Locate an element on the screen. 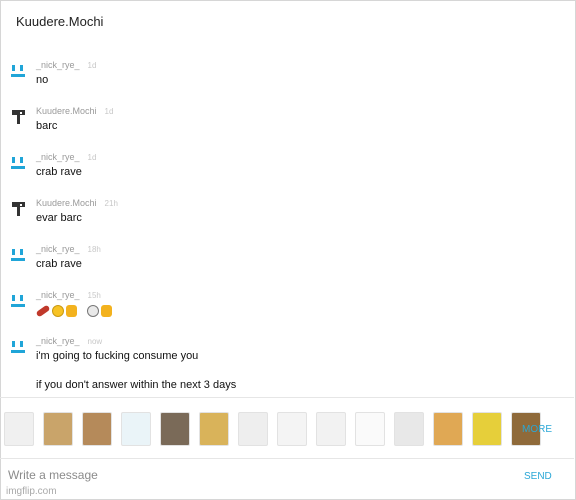  message-meta: _nick_rye_ 18h is located at coordinates (68, 249).